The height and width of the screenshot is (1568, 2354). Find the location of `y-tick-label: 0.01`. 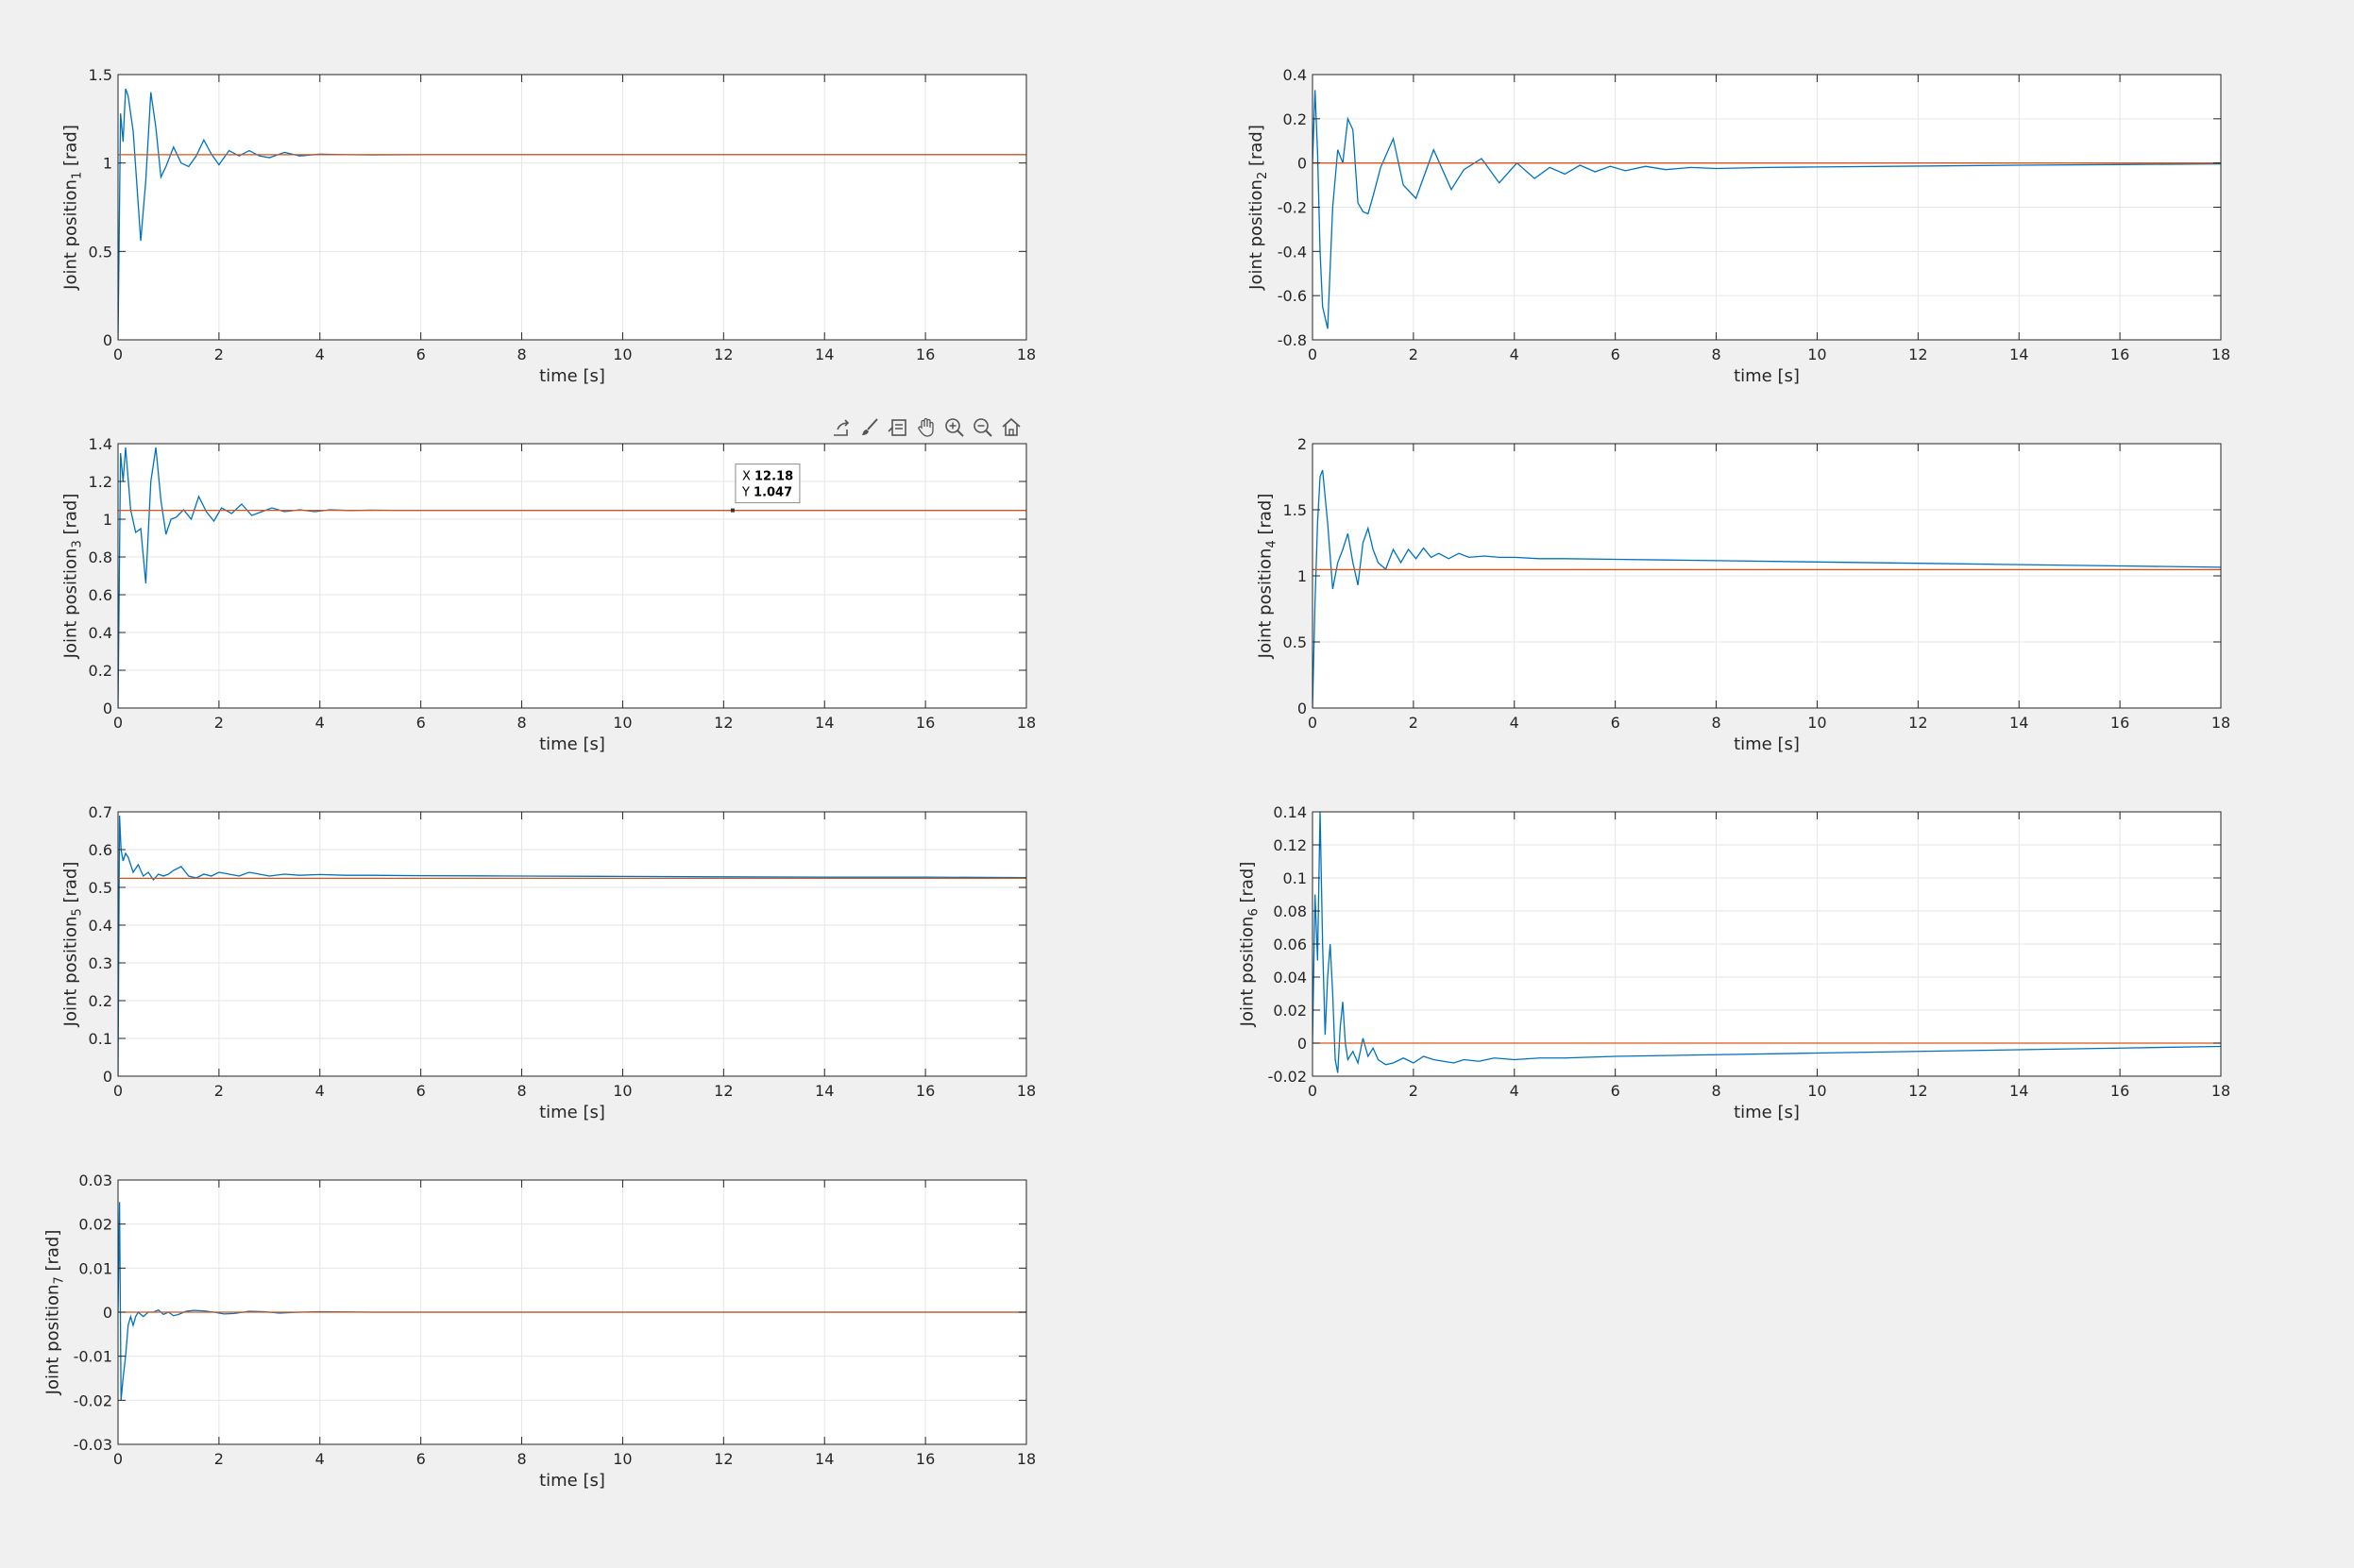

y-tick-label: 0.01 is located at coordinates (95, 1268).